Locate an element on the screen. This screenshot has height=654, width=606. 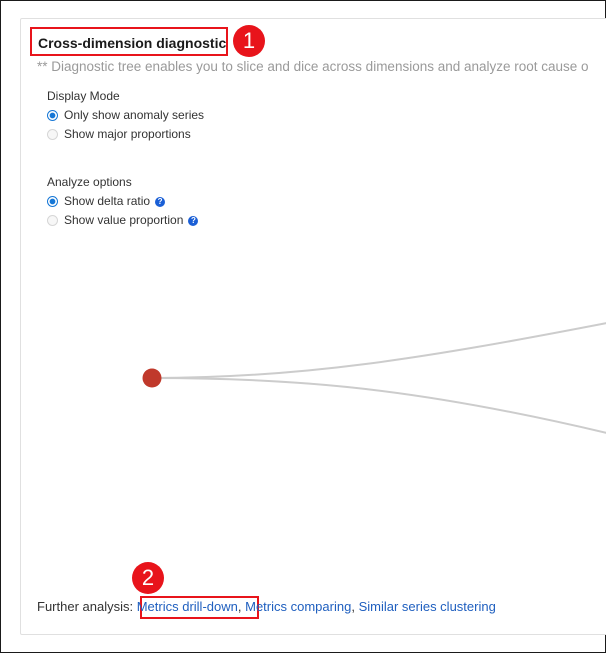
further-analysis-label: Further analysis: is located at coordinates (85, 606).